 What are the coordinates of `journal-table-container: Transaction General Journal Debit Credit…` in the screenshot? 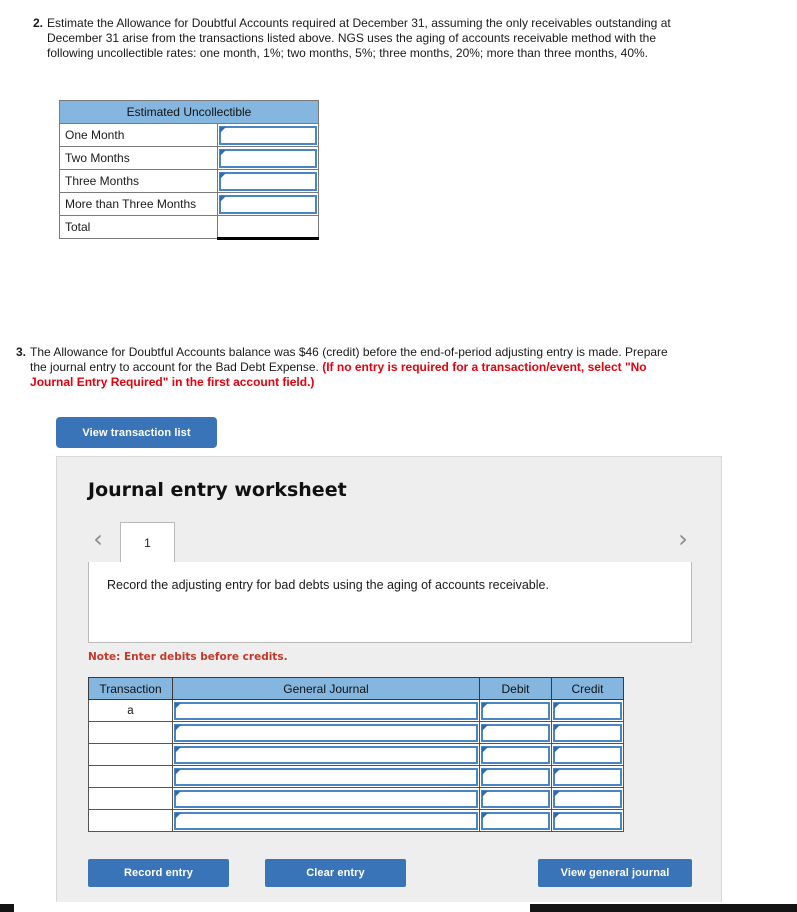 It's located at (356, 754).